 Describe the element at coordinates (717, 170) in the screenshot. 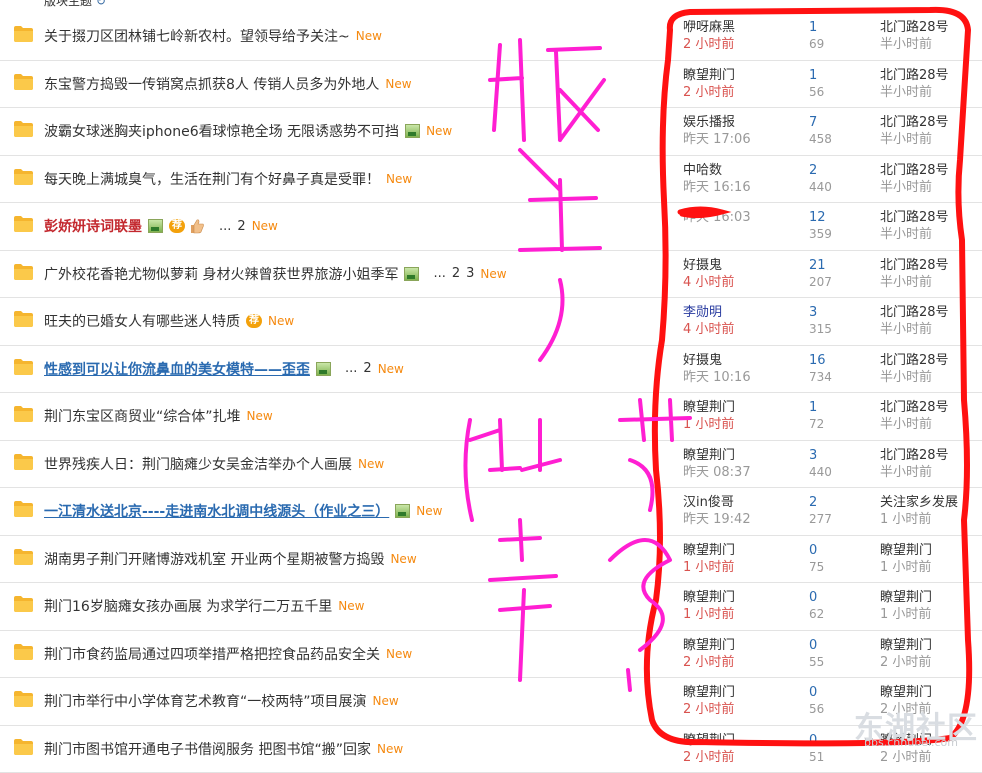

I see `author-name: 中哈数` at that location.